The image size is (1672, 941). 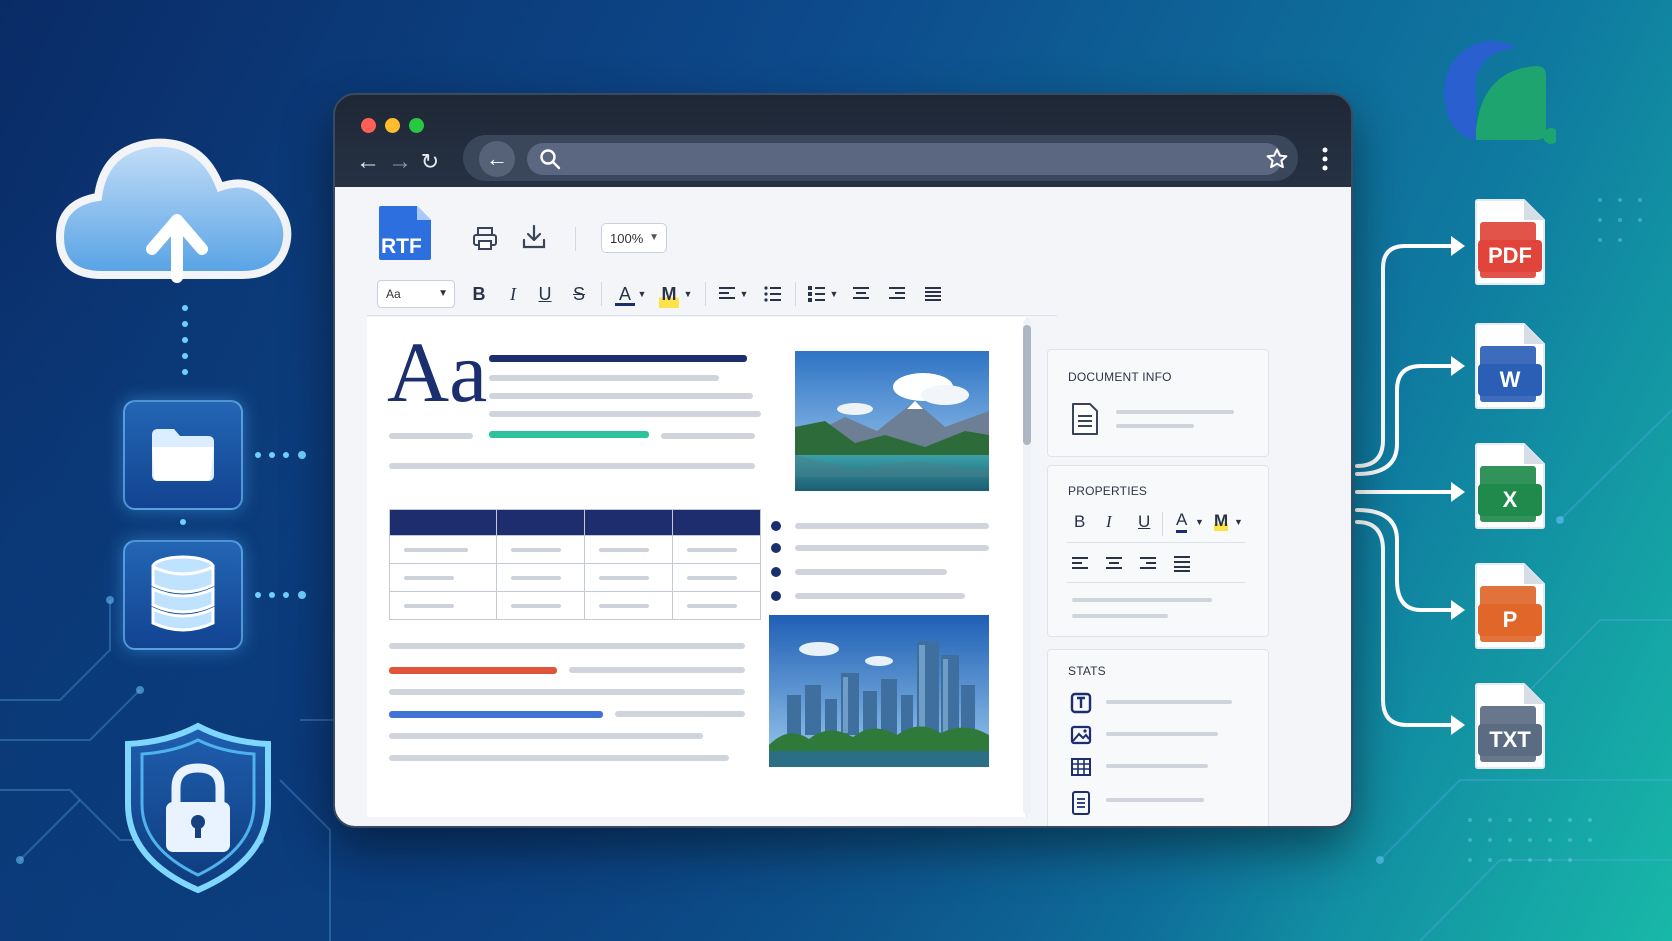 What do you see at coordinates (400, 162) in the screenshot?
I see `forward-arrow-icon: →` at bounding box center [400, 162].